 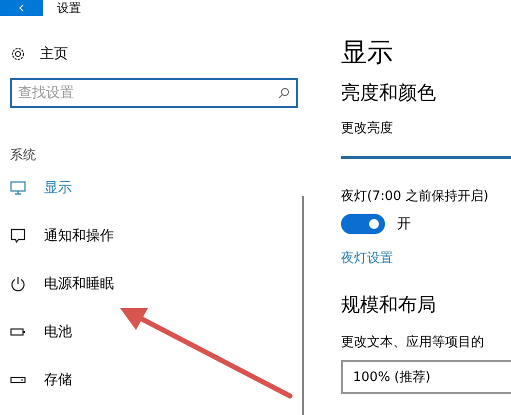 What do you see at coordinates (18, 54) in the screenshot?
I see `settings-icon` at bounding box center [18, 54].